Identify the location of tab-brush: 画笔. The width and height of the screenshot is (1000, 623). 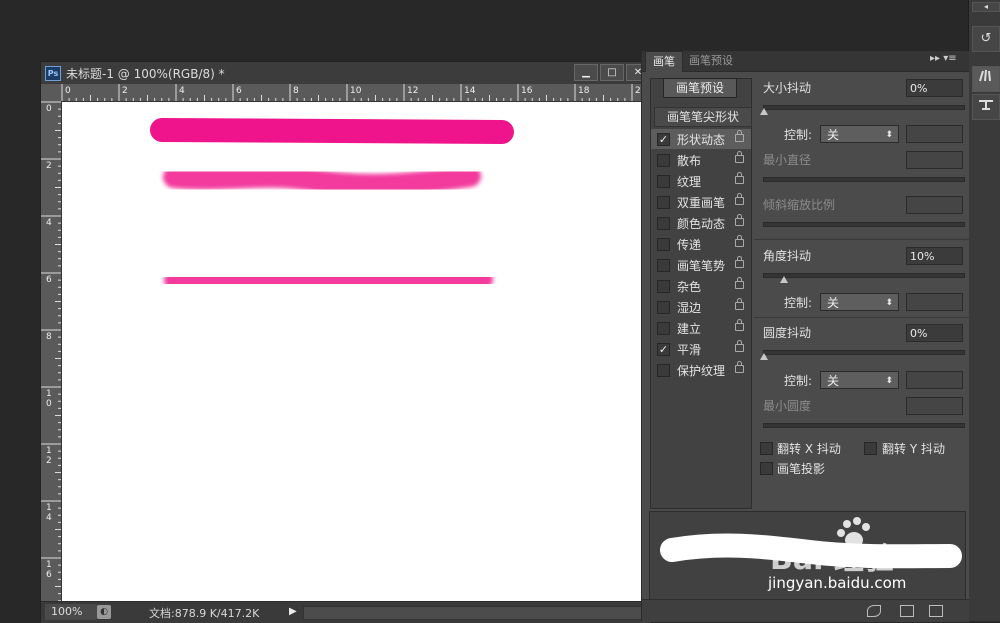
(664, 61).